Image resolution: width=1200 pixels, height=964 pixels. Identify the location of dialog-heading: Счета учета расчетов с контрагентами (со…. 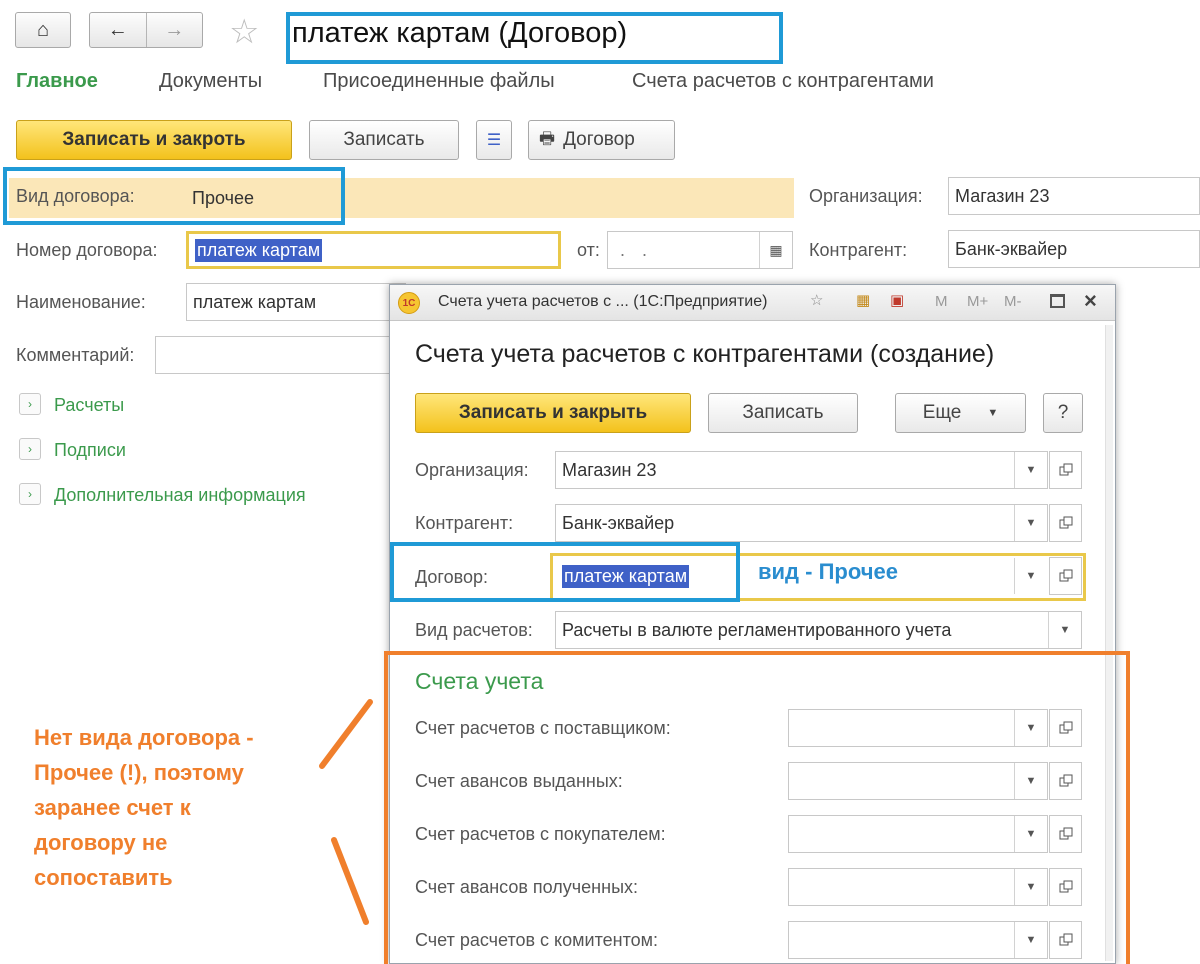
(705, 354).